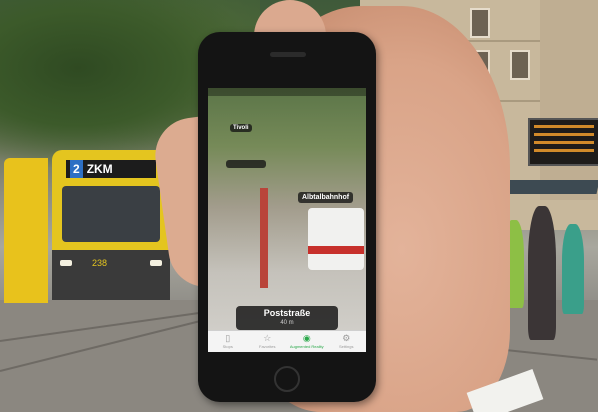 Image resolution: width=598 pixels, height=412 pixels. Describe the element at coordinates (346, 338) in the screenshot. I see `gear-icon: ⚙` at that location.